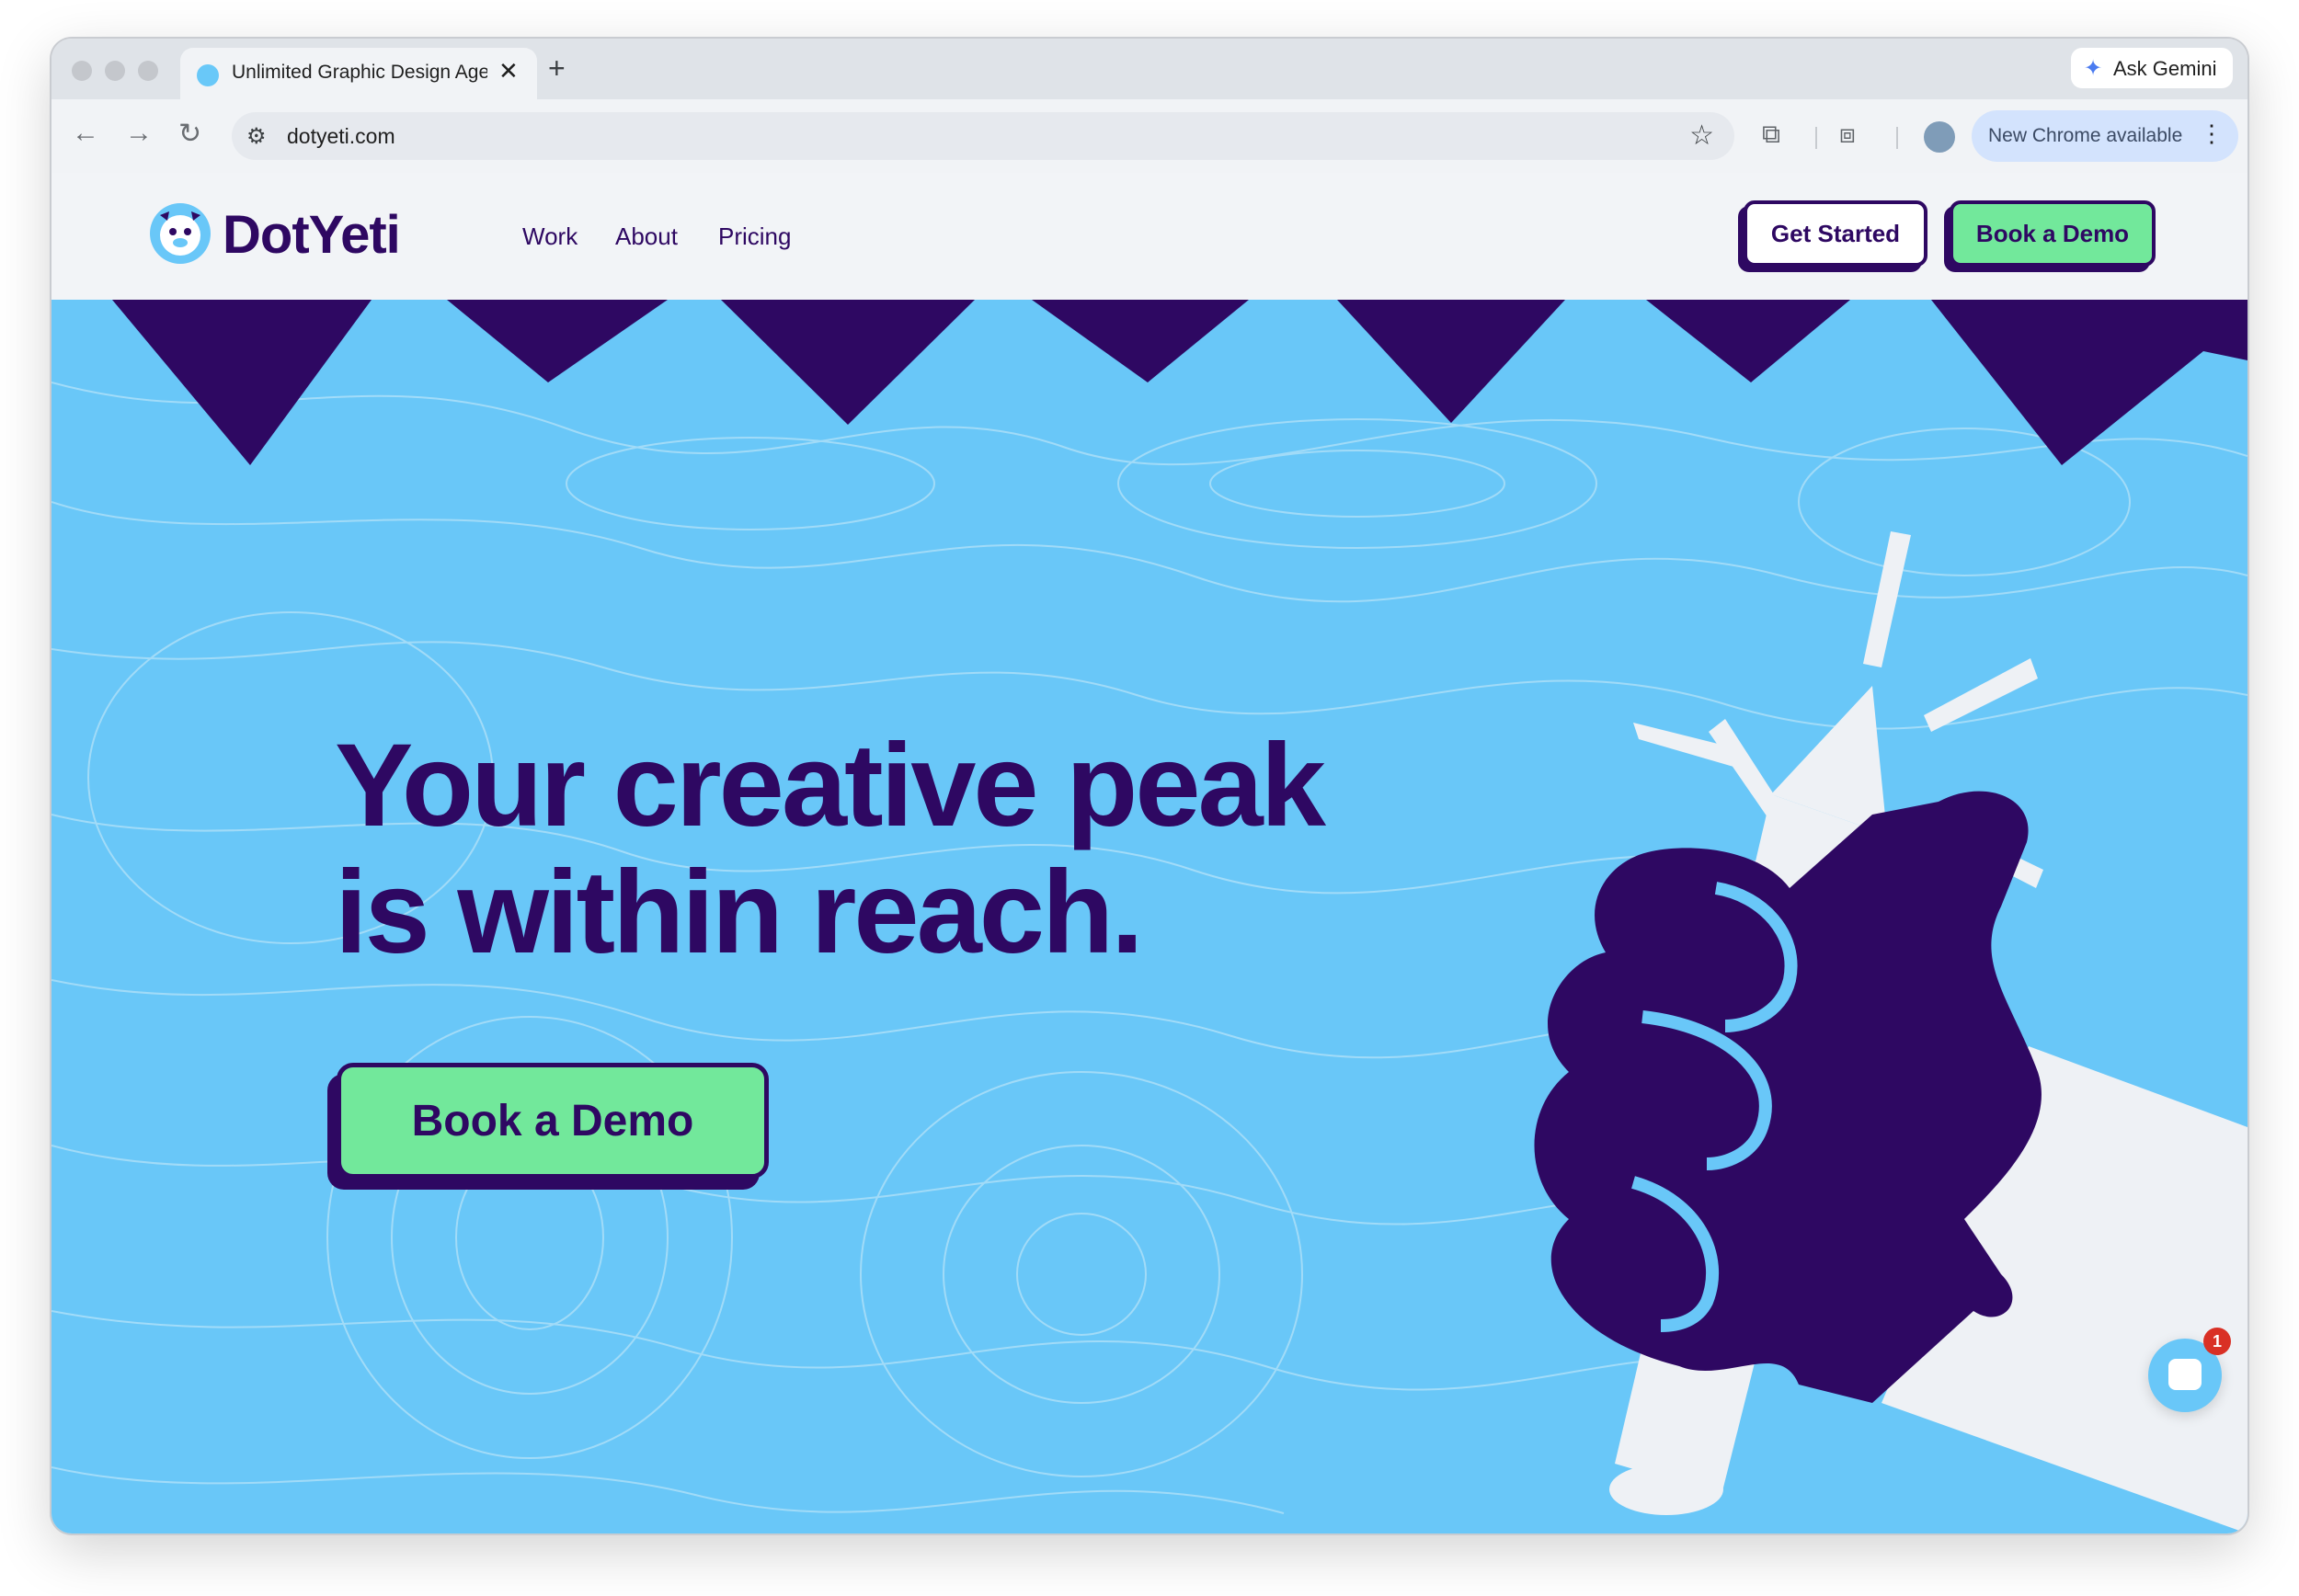  Describe the element at coordinates (983, 136) in the screenshot. I see `address-bar: ⚙ dotyeti.com ☆` at that location.